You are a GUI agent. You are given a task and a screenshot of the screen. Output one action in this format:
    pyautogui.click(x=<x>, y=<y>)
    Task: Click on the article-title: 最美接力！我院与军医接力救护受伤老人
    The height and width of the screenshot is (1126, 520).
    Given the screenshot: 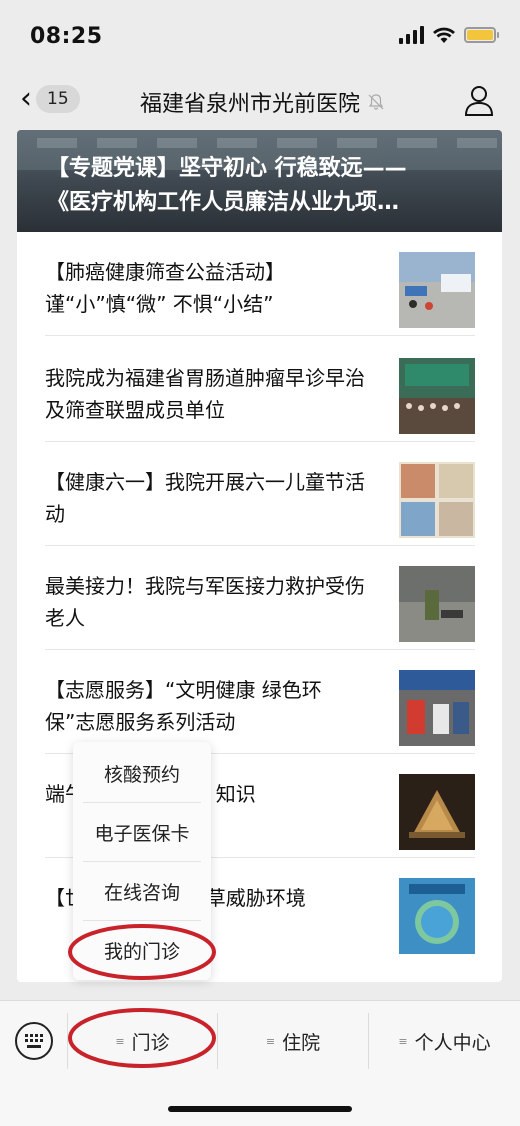 What is the action you would take?
    pyautogui.click(x=205, y=602)
    